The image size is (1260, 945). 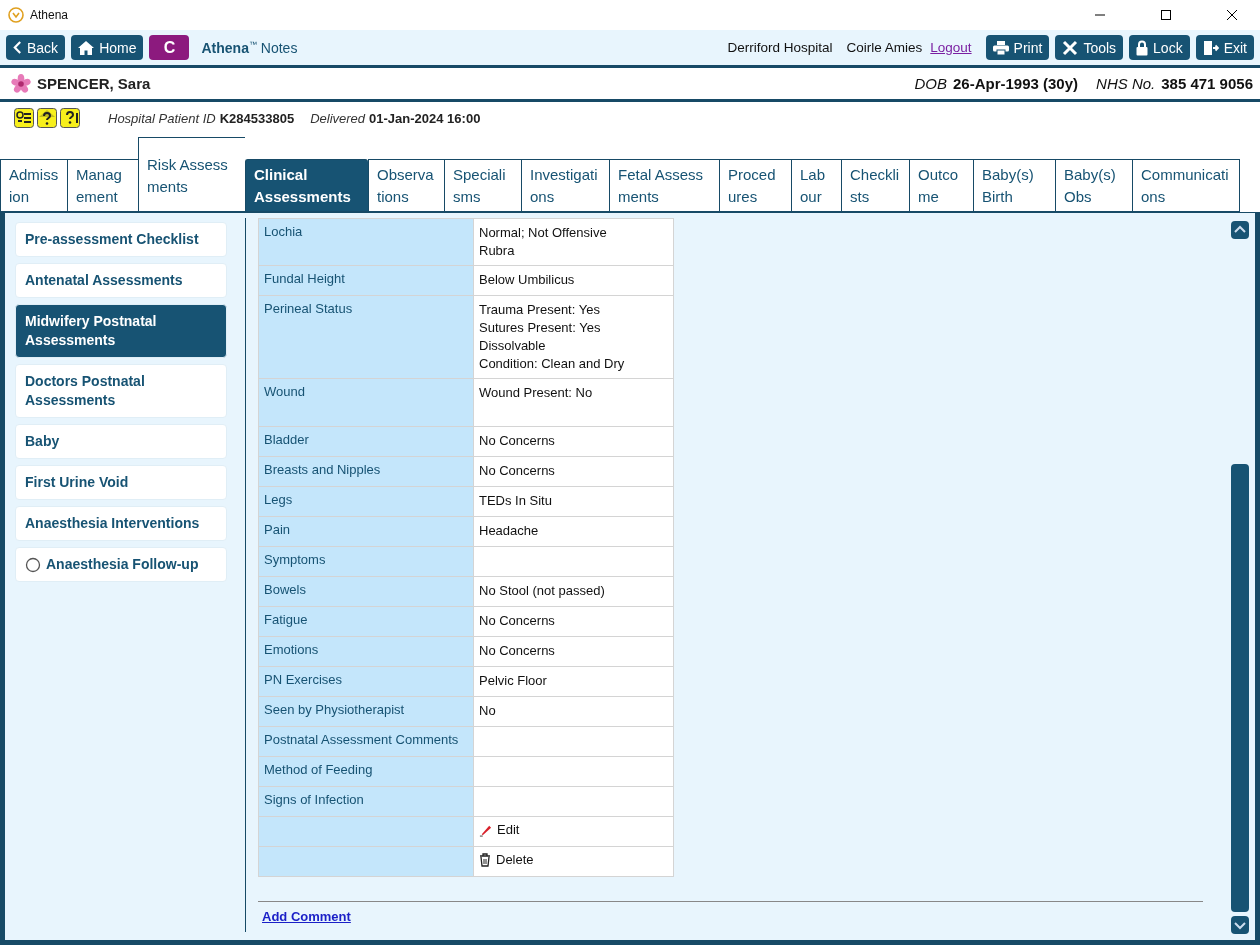 What do you see at coordinates (497, 251) in the screenshot?
I see `field-value: Rubra` at bounding box center [497, 251].